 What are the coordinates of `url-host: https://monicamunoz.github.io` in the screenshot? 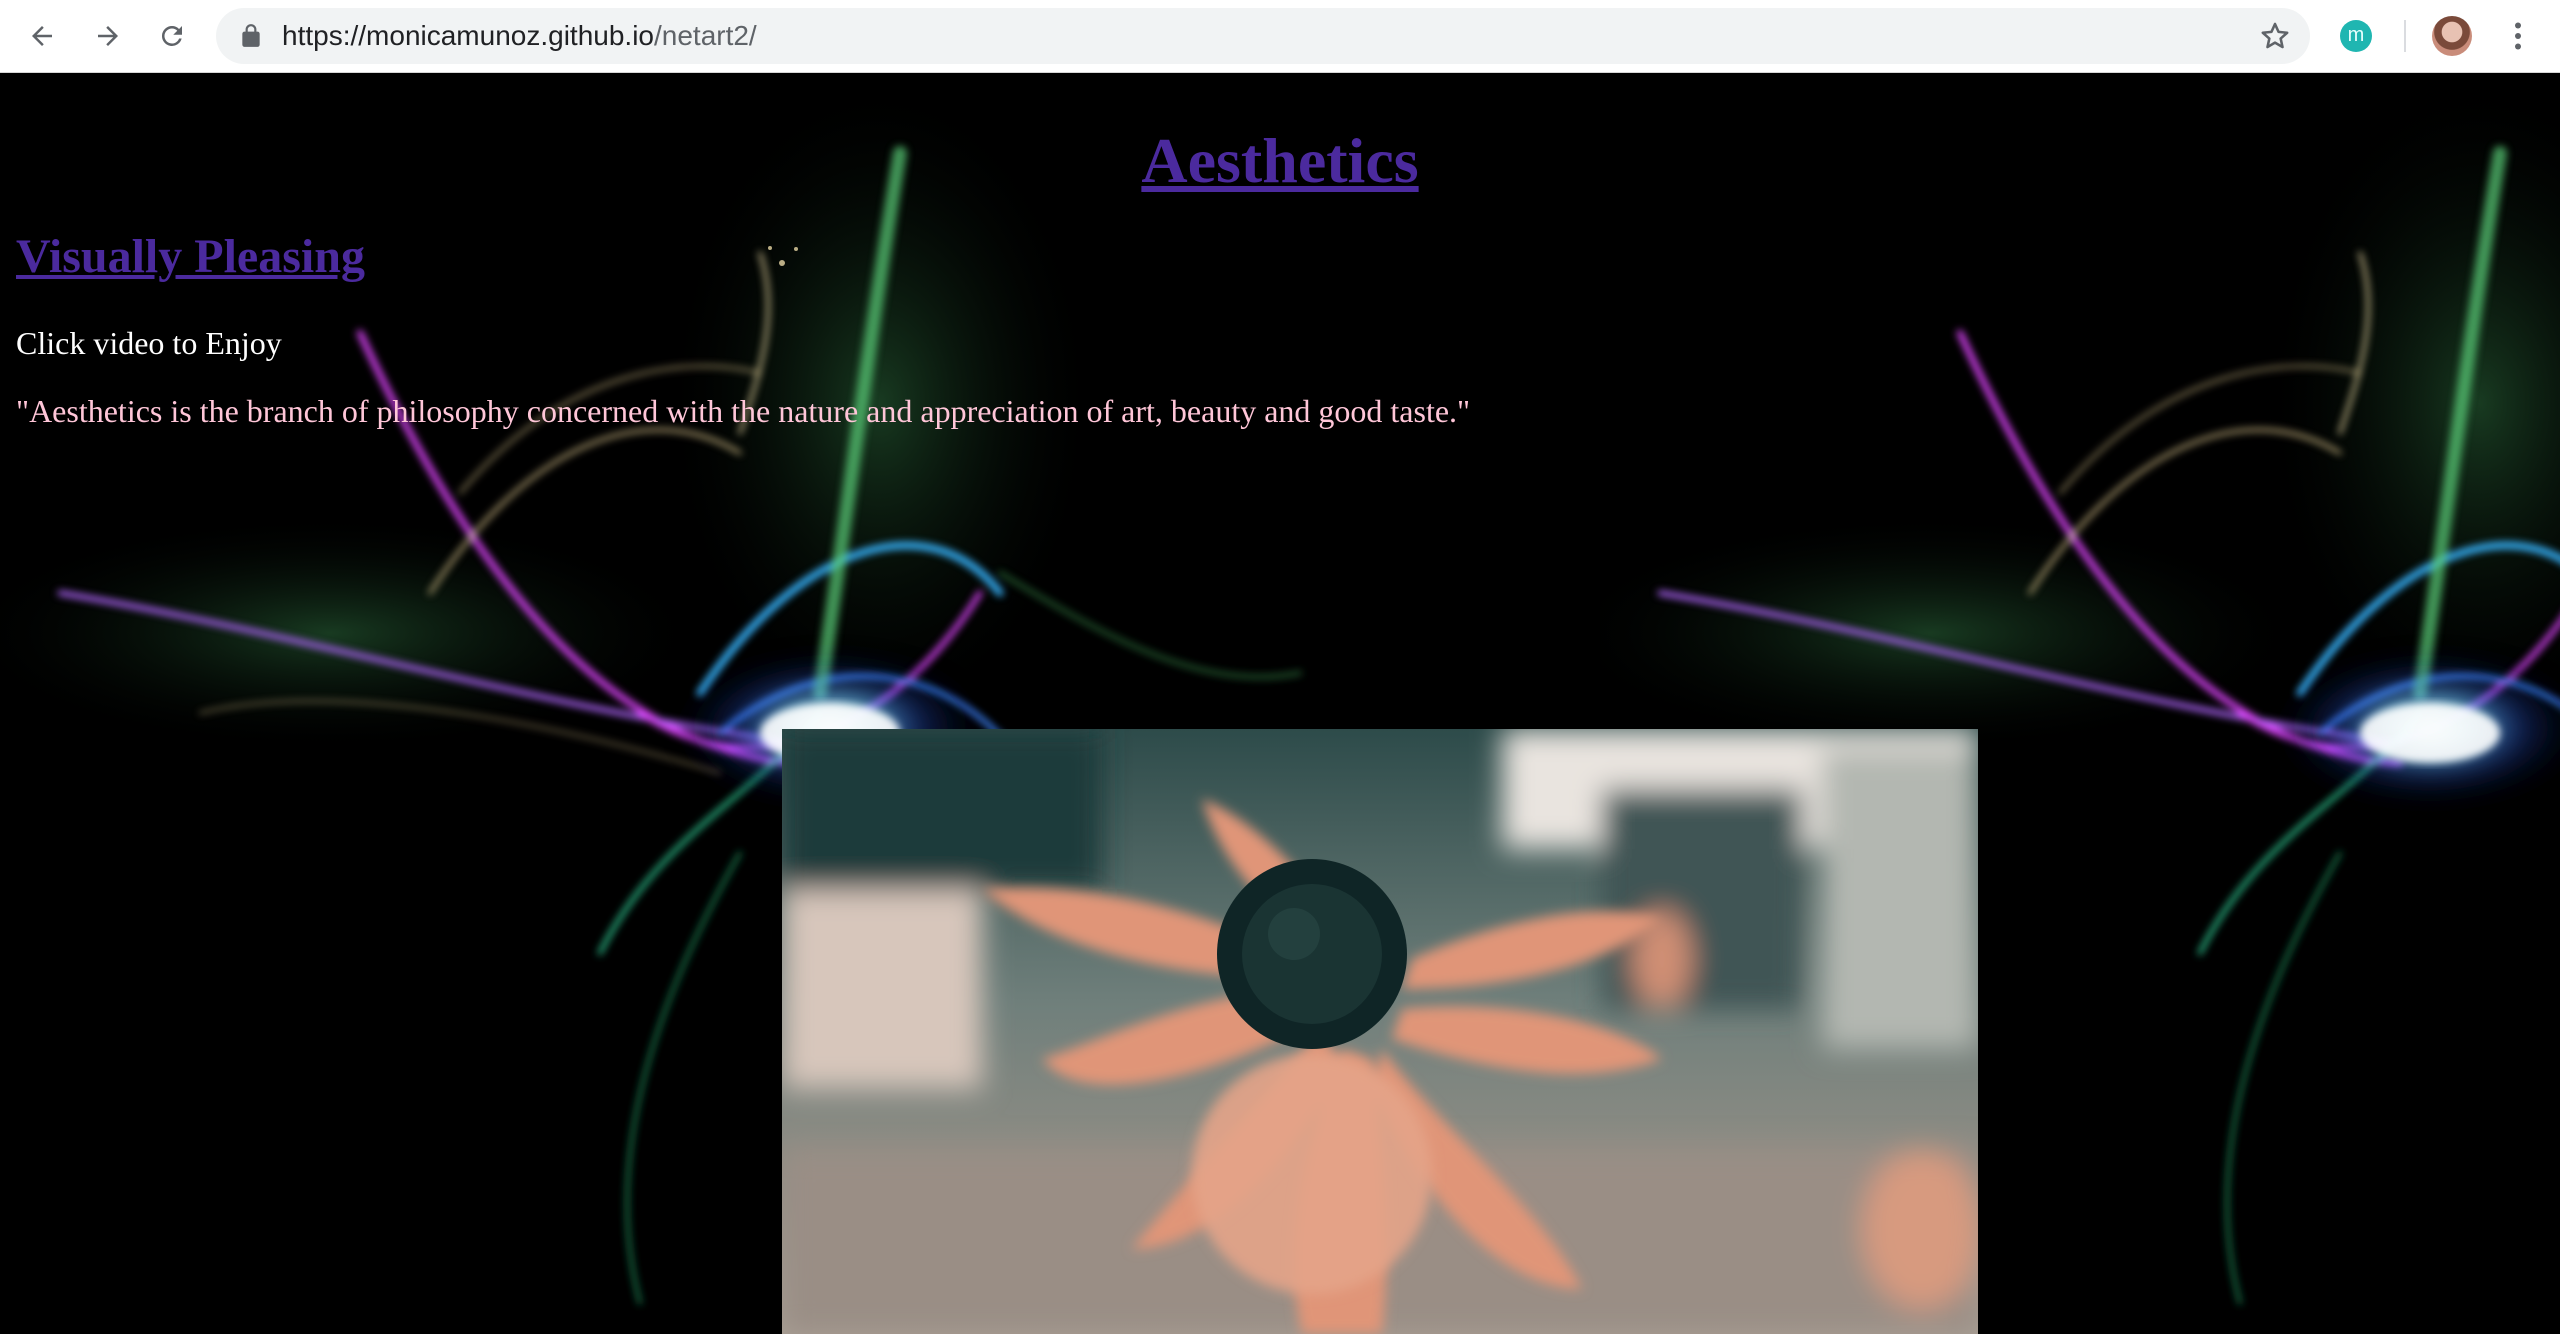 It's located at (468, 35).